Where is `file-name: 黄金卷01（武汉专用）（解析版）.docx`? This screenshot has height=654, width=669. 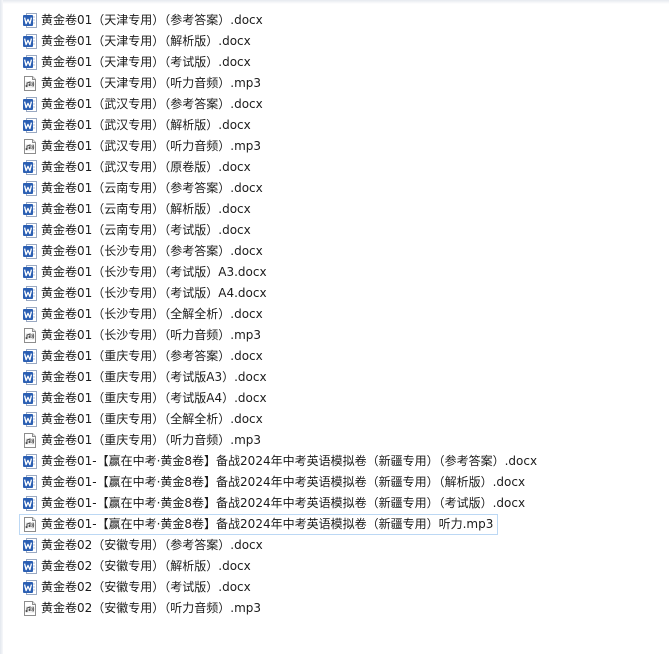 file-name: 黄金卷01（武汉专用）（解析版）.docx is located at coordinates (146, 125).